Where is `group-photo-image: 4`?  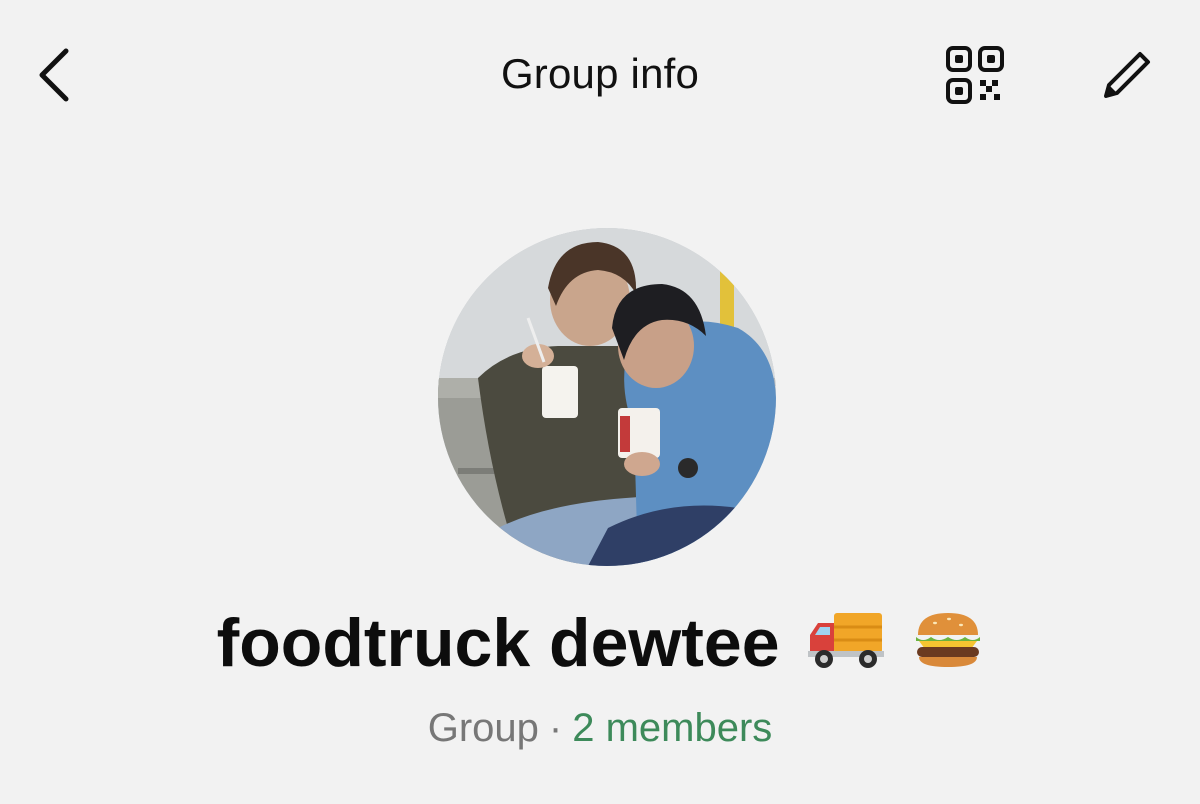 group-photo-image: 4 is located at coordinates (607, 397).